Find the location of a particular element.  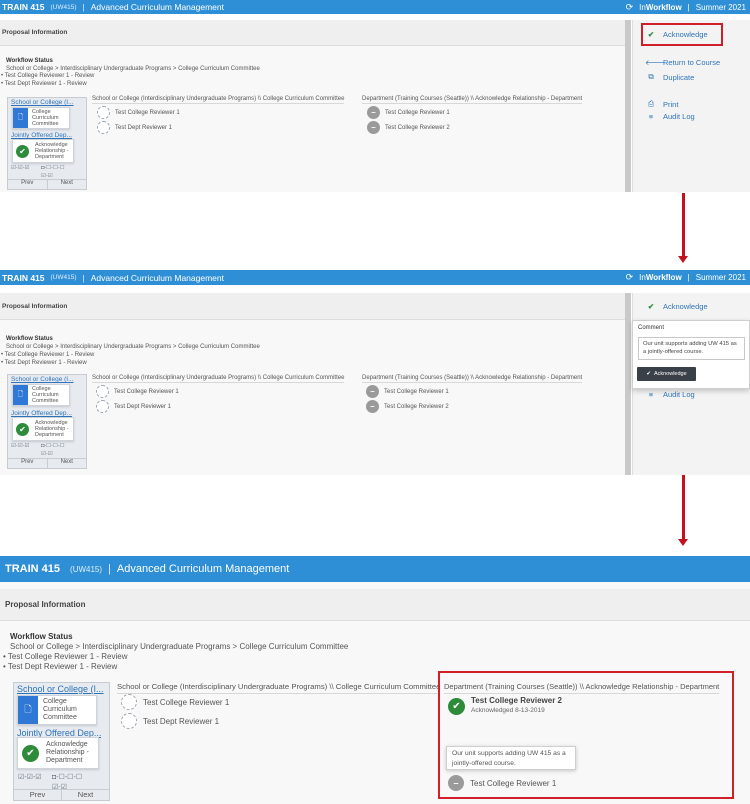

mini-steps-b: ◘-☐-☐-☐ is located at coordinates (67, 777).